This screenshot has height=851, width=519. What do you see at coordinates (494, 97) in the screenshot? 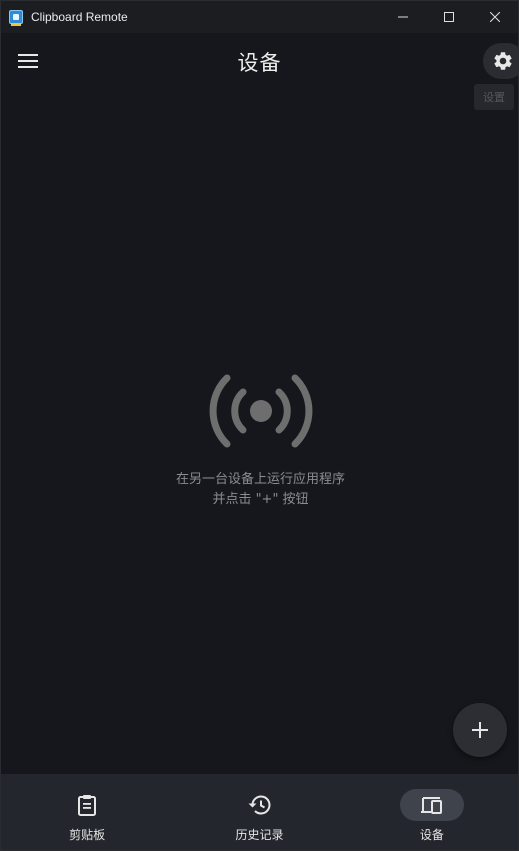
I see `settings-tooltip: 设置` at bounding box center [494, 97].